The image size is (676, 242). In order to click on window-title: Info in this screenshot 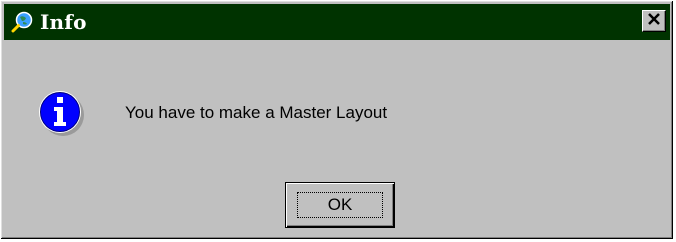, I will do `click(63, 22)`.